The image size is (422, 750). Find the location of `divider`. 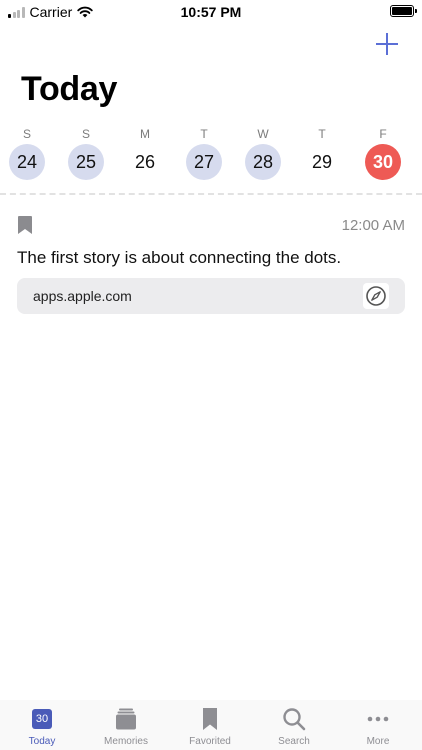

divider is located at coordinates (211, 194).